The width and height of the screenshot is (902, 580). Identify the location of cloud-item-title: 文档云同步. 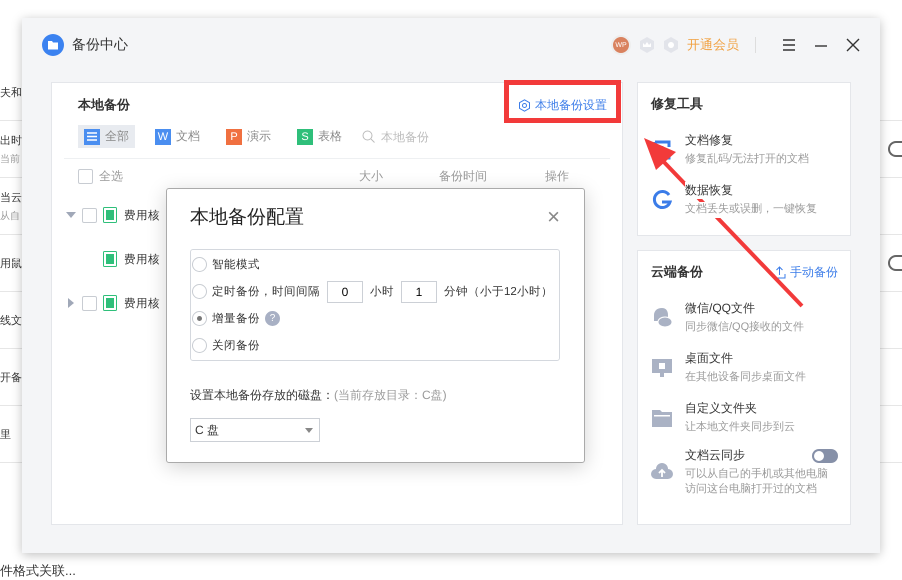
(715, 455).